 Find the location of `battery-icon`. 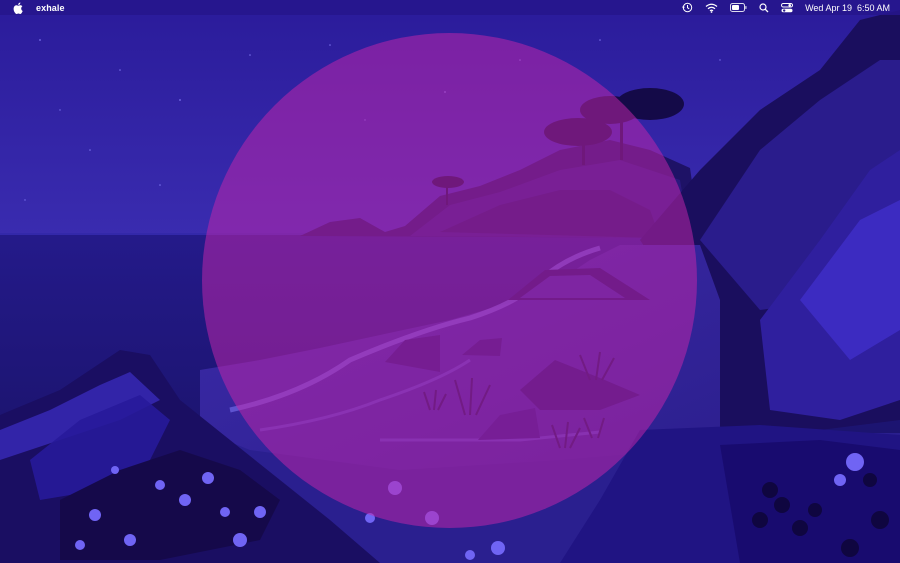

battery-icon is located at coordinates (738, 7).